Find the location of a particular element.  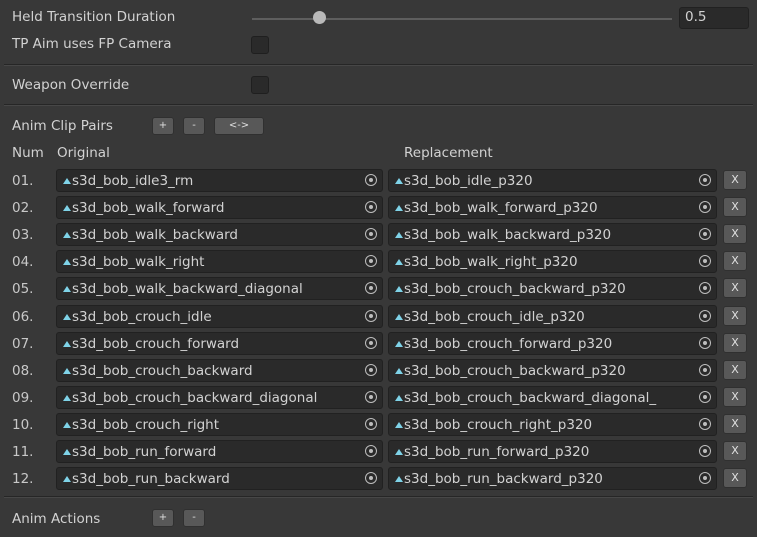

original-clip-name: s3d_bob_crouch_backward is located at coordinates (162, 371).